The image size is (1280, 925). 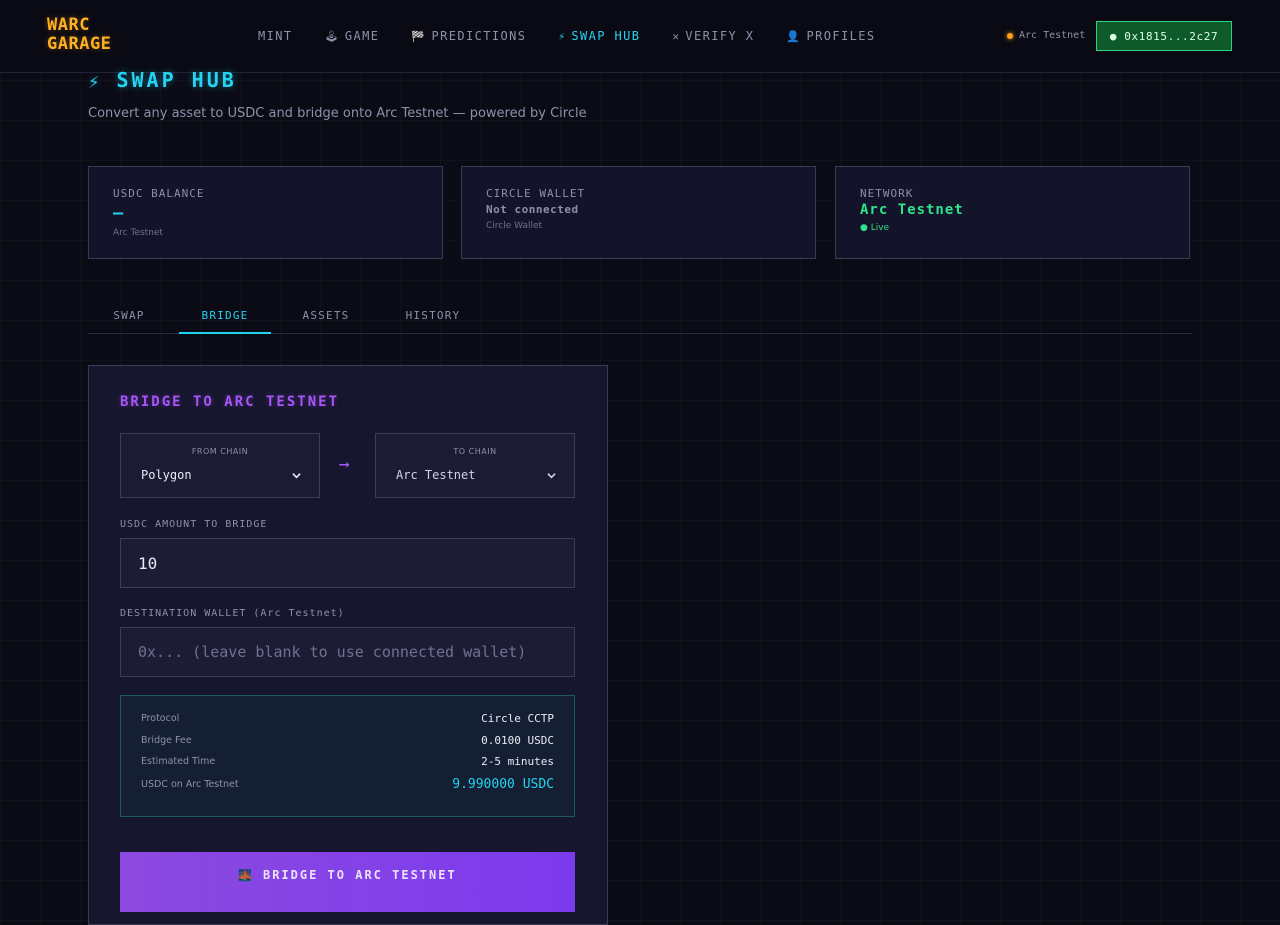 I want to click on nav-item-game: 🕹 GAME, so click(x=352, y=36).